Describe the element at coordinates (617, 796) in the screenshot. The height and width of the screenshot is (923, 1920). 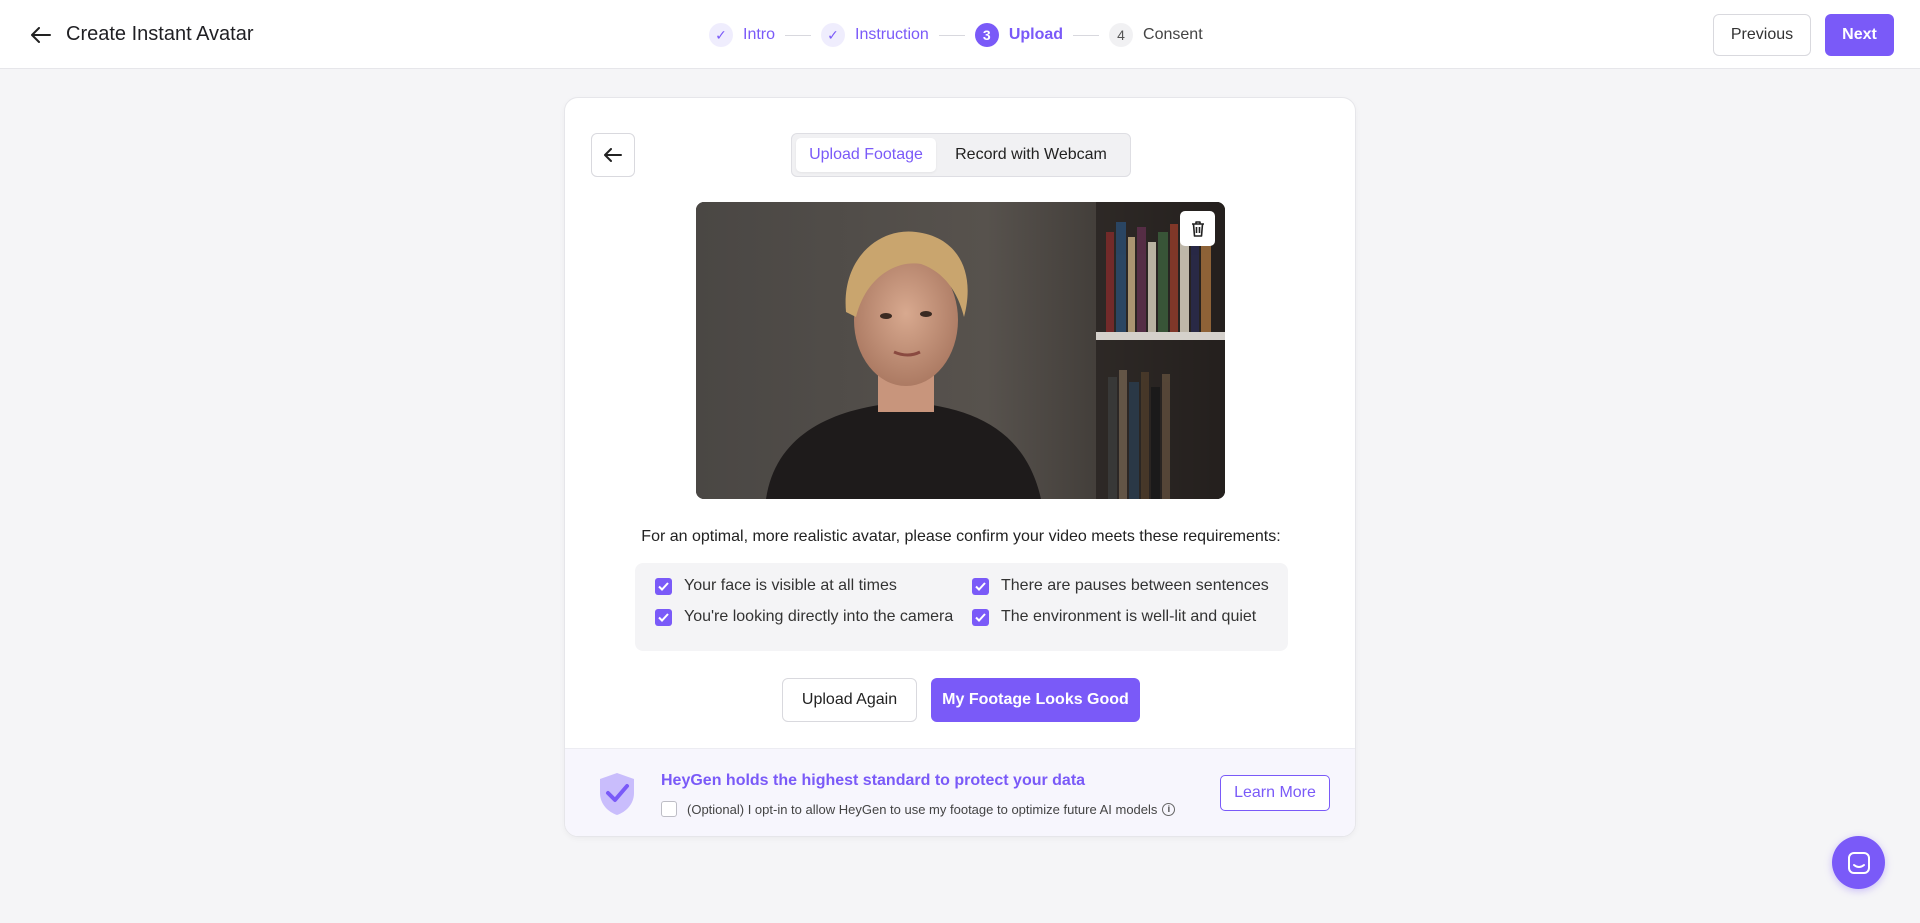
I see `shield-check-icon` at that location.